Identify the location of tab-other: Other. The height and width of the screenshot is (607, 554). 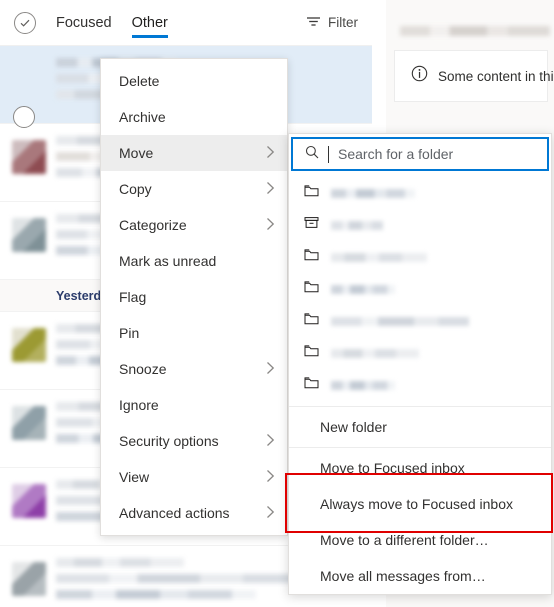
(150, 23).